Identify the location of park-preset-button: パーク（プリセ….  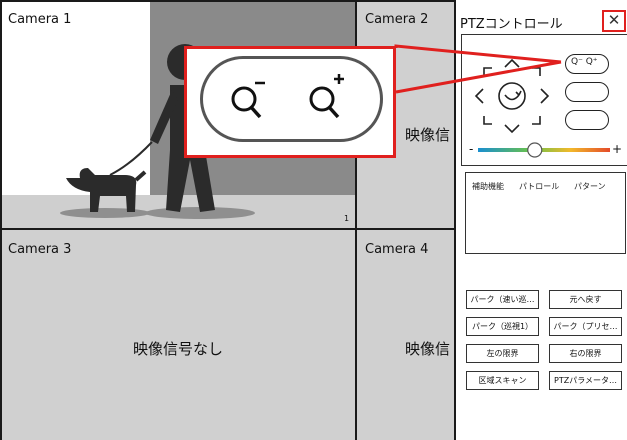
(585, 326).